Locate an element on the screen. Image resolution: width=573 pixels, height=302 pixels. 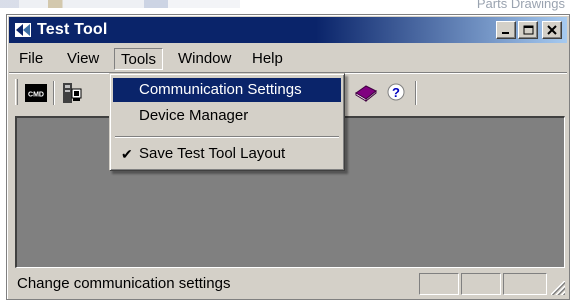
checkmark-icon: ✔ is located at coordinates (127, 154).